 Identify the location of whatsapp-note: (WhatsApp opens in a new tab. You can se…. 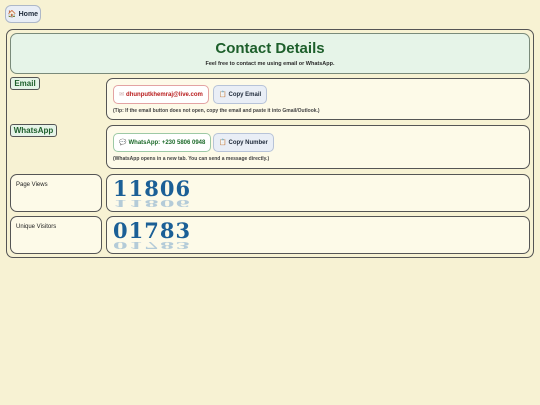
(191, 159).